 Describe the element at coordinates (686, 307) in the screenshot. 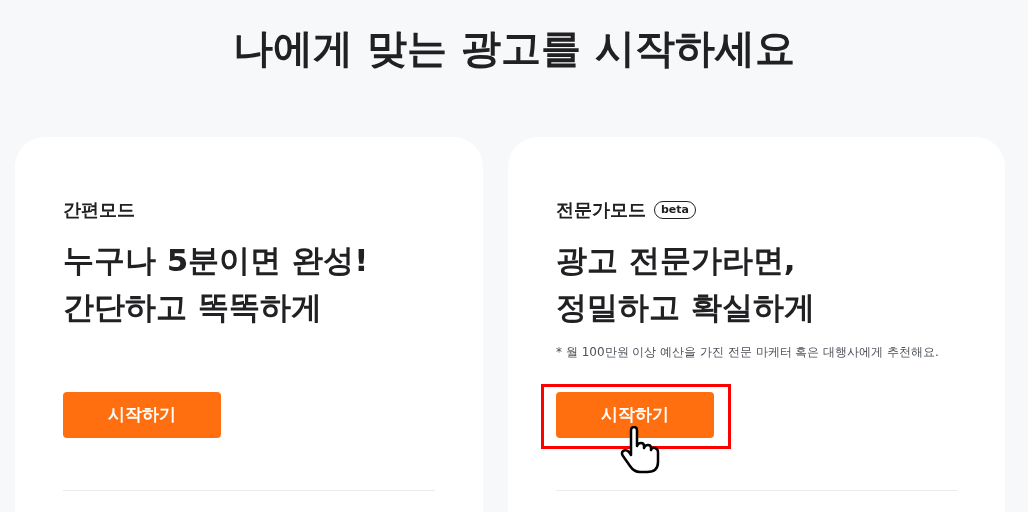

I see `headline: 정밀하고 확실하게` at that location.